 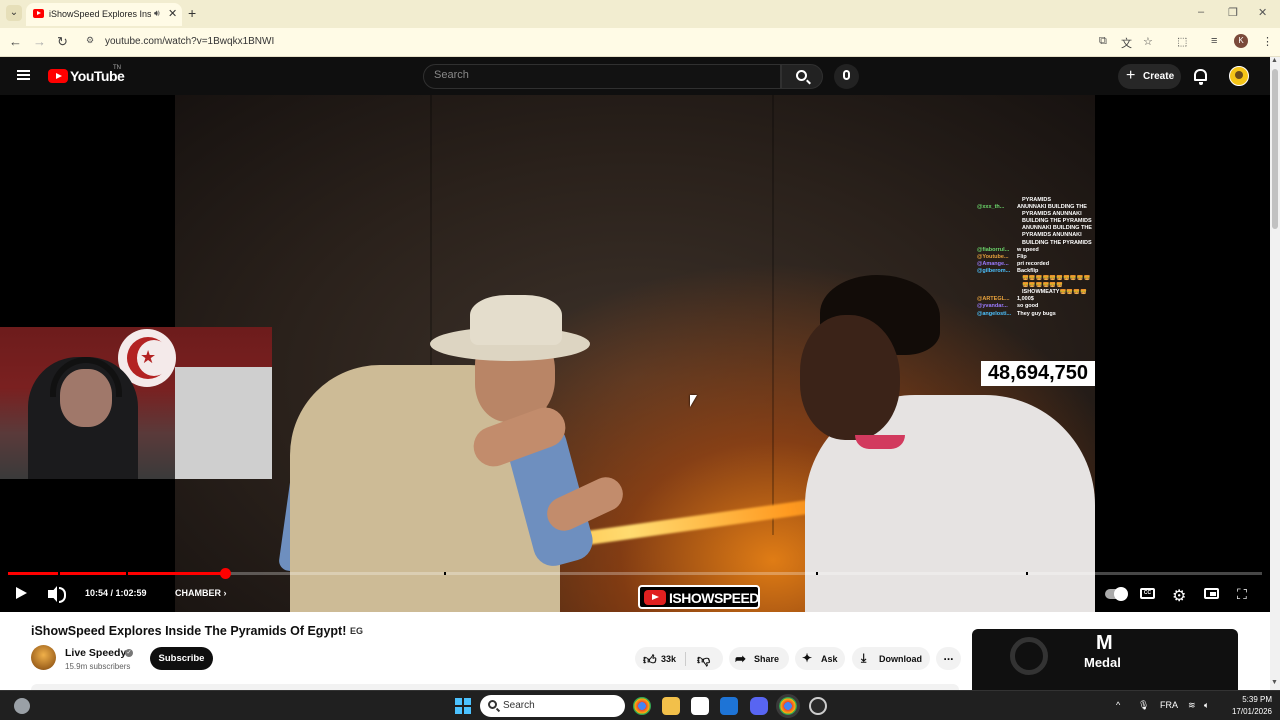 What do you see at coordinates (1102, 662) in the screenshot?
I see `sponsor-name: Medal` at bounding box center [1102, 662].